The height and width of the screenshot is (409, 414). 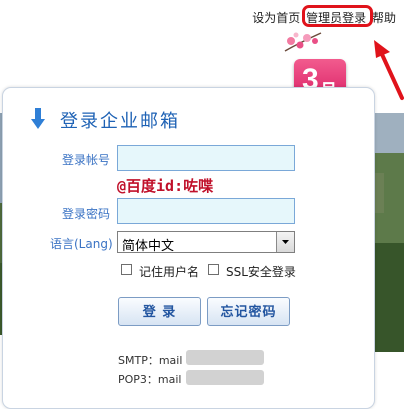 What do you see at coordinates (303, 42) in the screenshot?
I see `cherry-blossom-decoration` at bounding box center [303, 42].